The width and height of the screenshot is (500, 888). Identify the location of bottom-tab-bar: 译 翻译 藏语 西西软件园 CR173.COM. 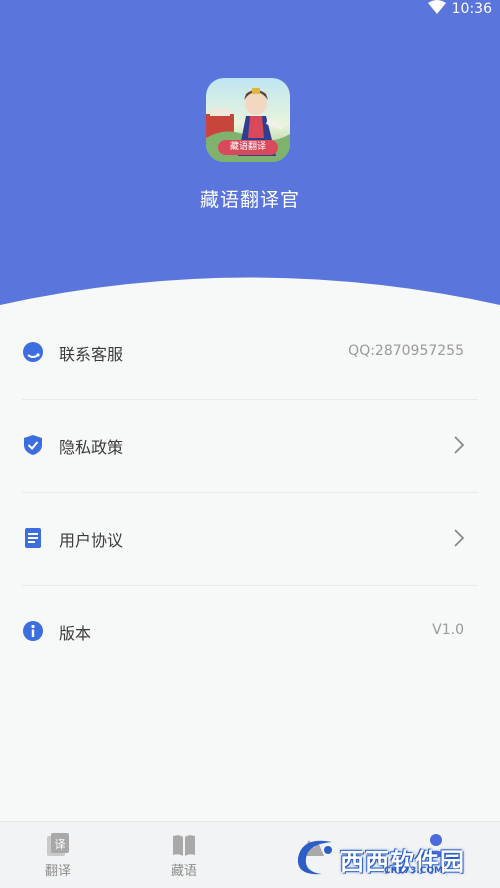
(250, 854).